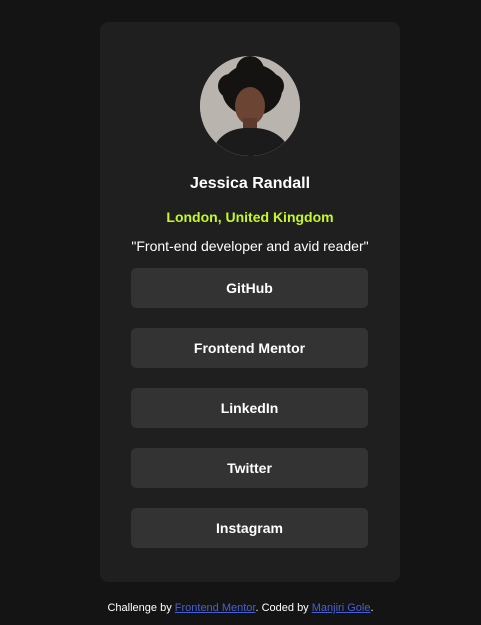  I want to click on instagram-link-button: Instagram, so click(249, 528).